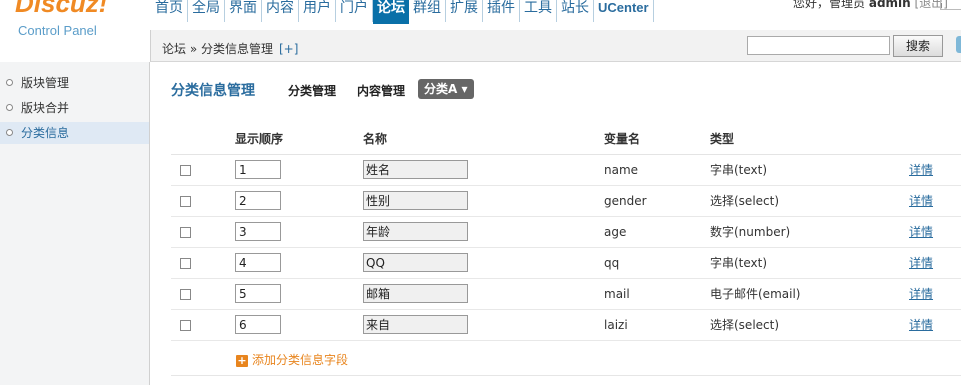 This screenshot has height=385, width=961. What do you see at coordinates (566, 325) in the screenshot?
I see `table-row: laizi选择(select)详情` at bounding box center [566, 325].